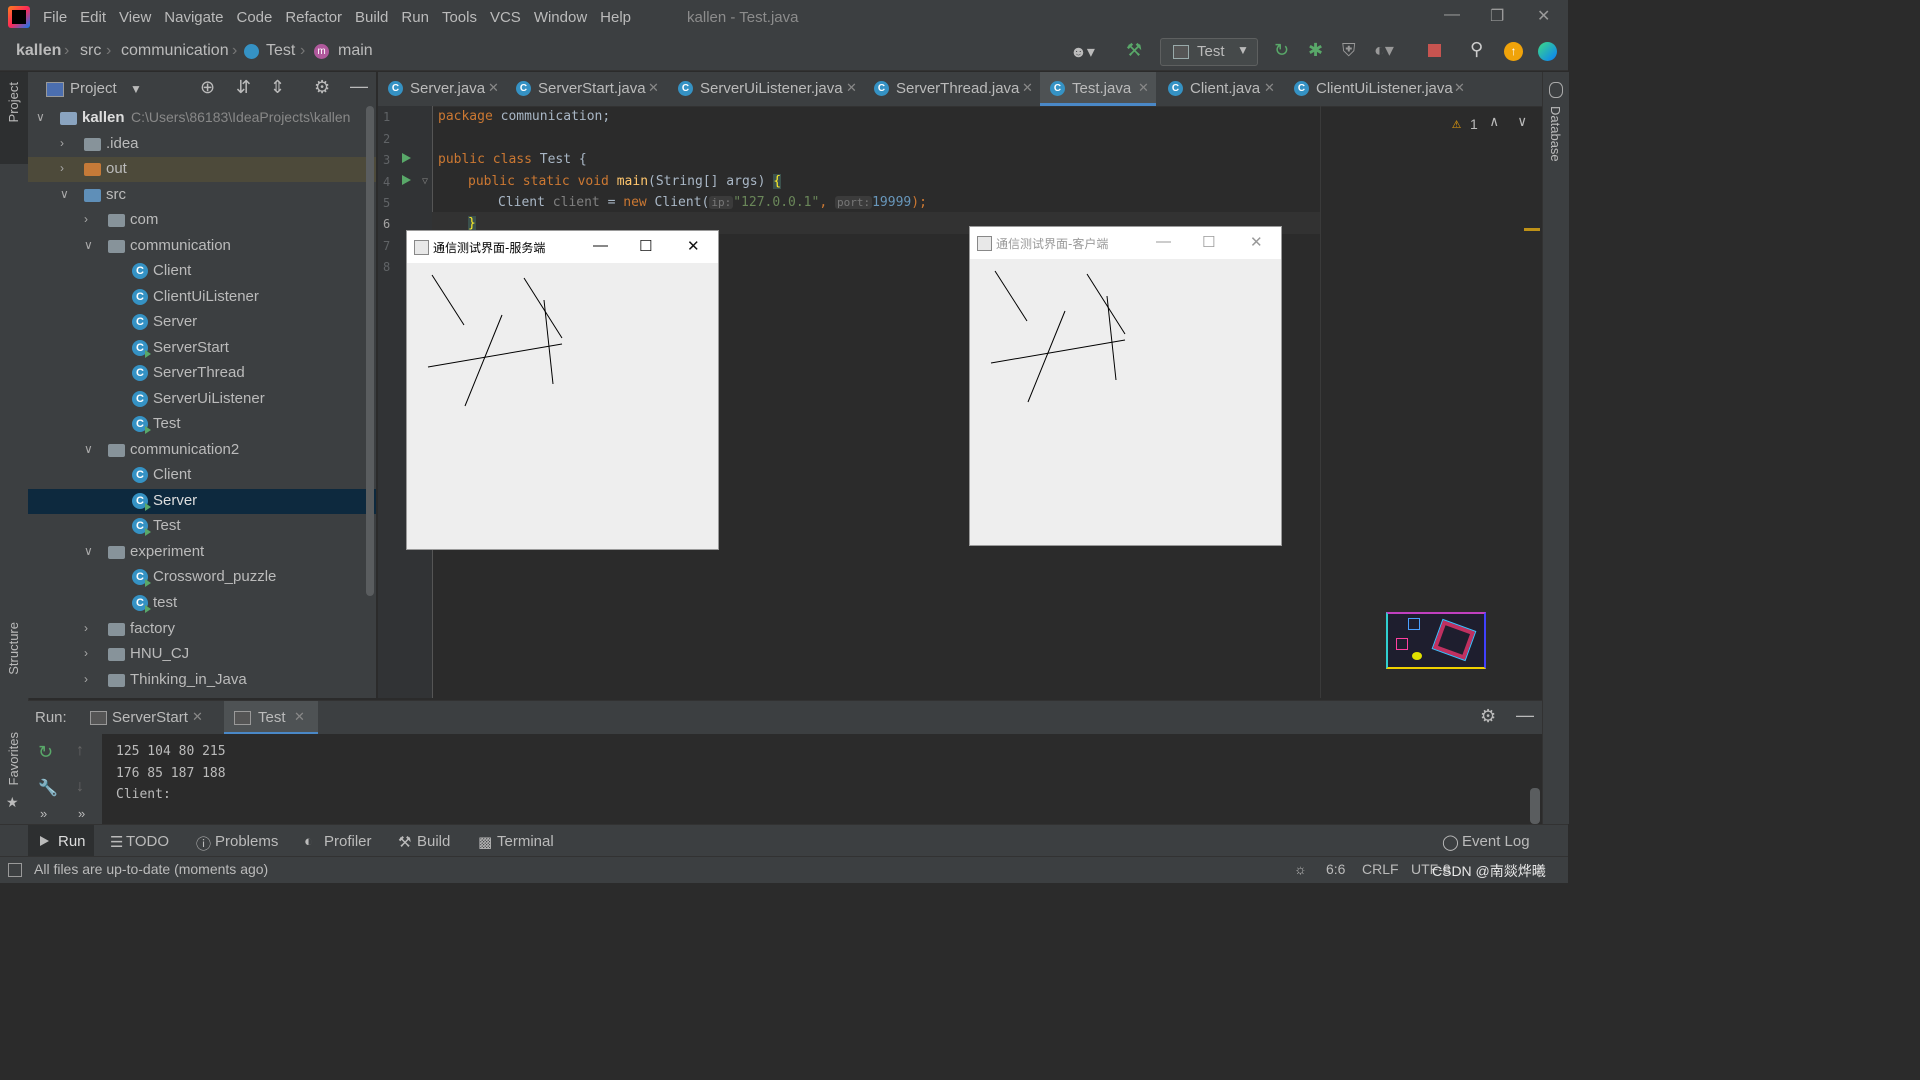  I want to click on project-tool-button: Project, so click(14, 118).